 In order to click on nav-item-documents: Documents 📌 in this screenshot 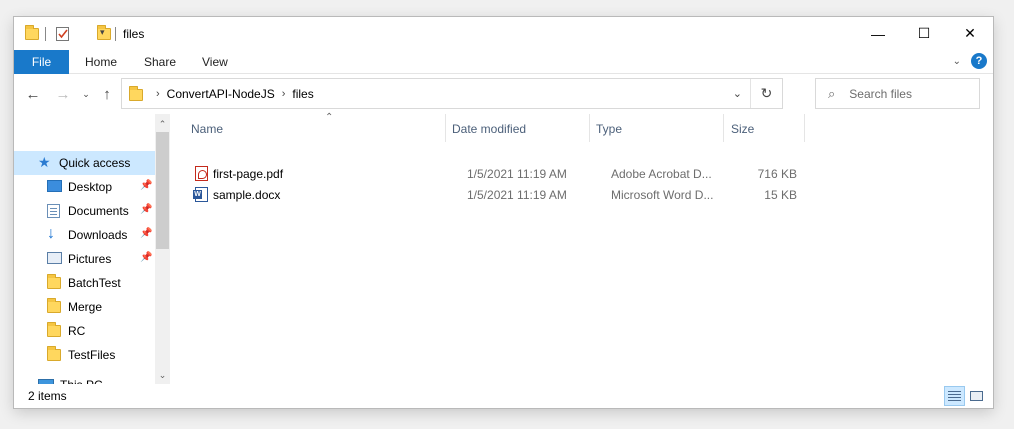, I will do `click(84, 211)`.